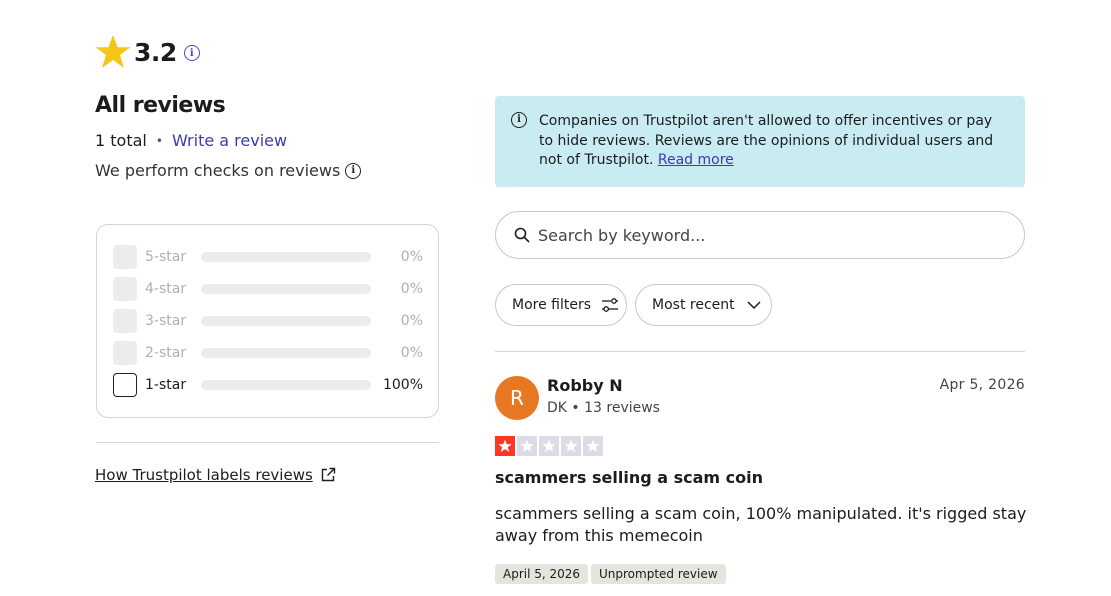 Image resolution: width=1111 pixels, height=596 pixels. What do you see at coordinates (585, 385) in the screenshot?
I see `reviewer-name: Robby N` at bounding box center [585, 385].